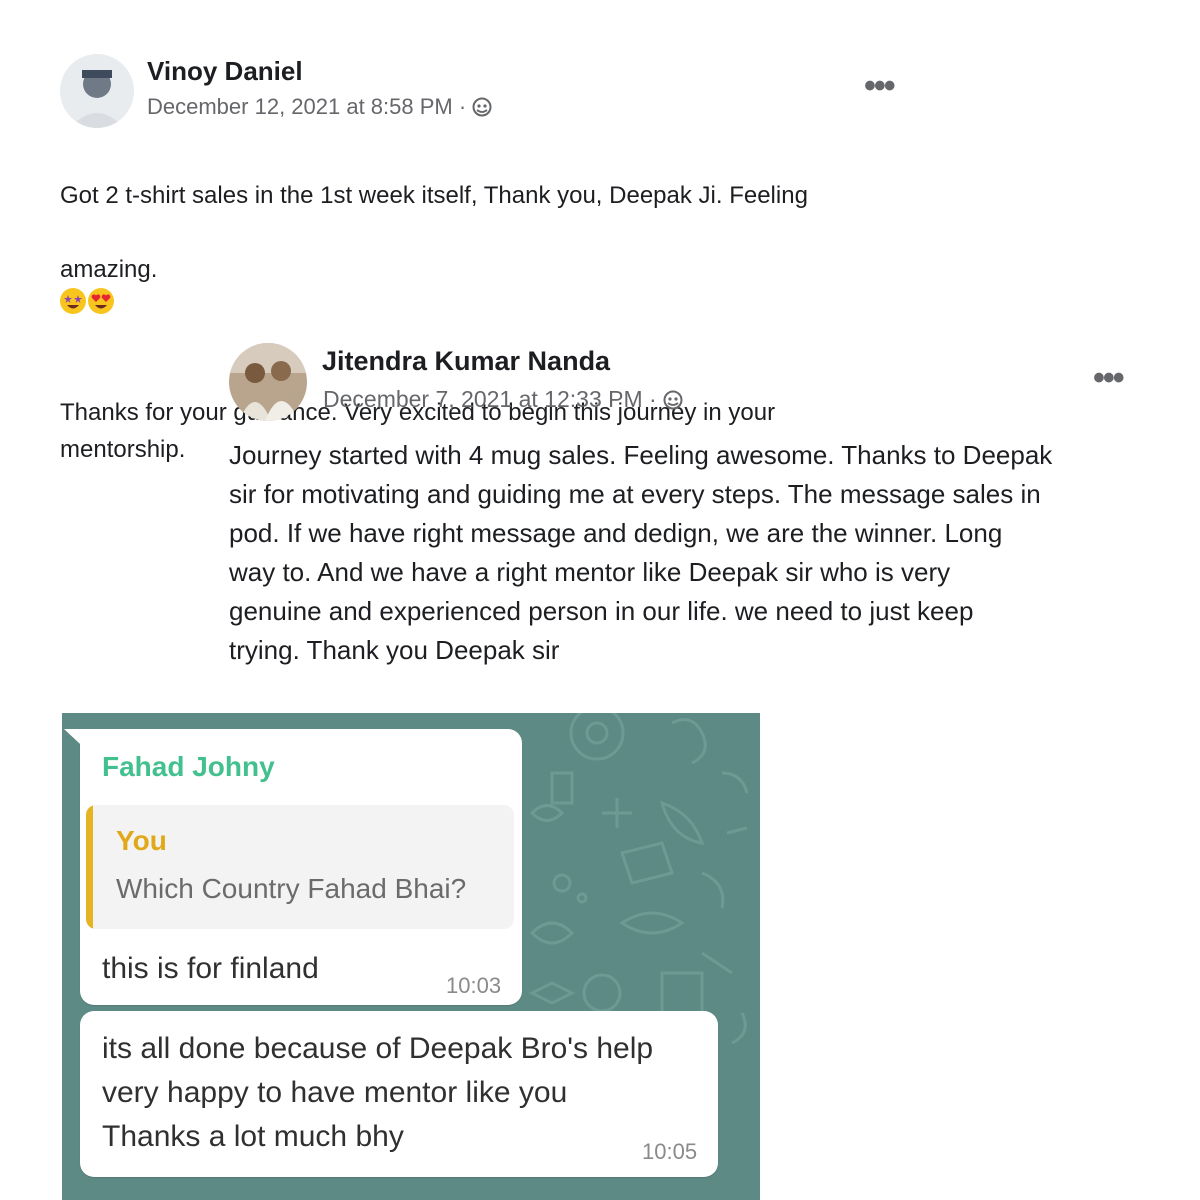 The image size is (1200, 1200). I want to click on author-name: Vinoy Daniel, so click(225, 71).